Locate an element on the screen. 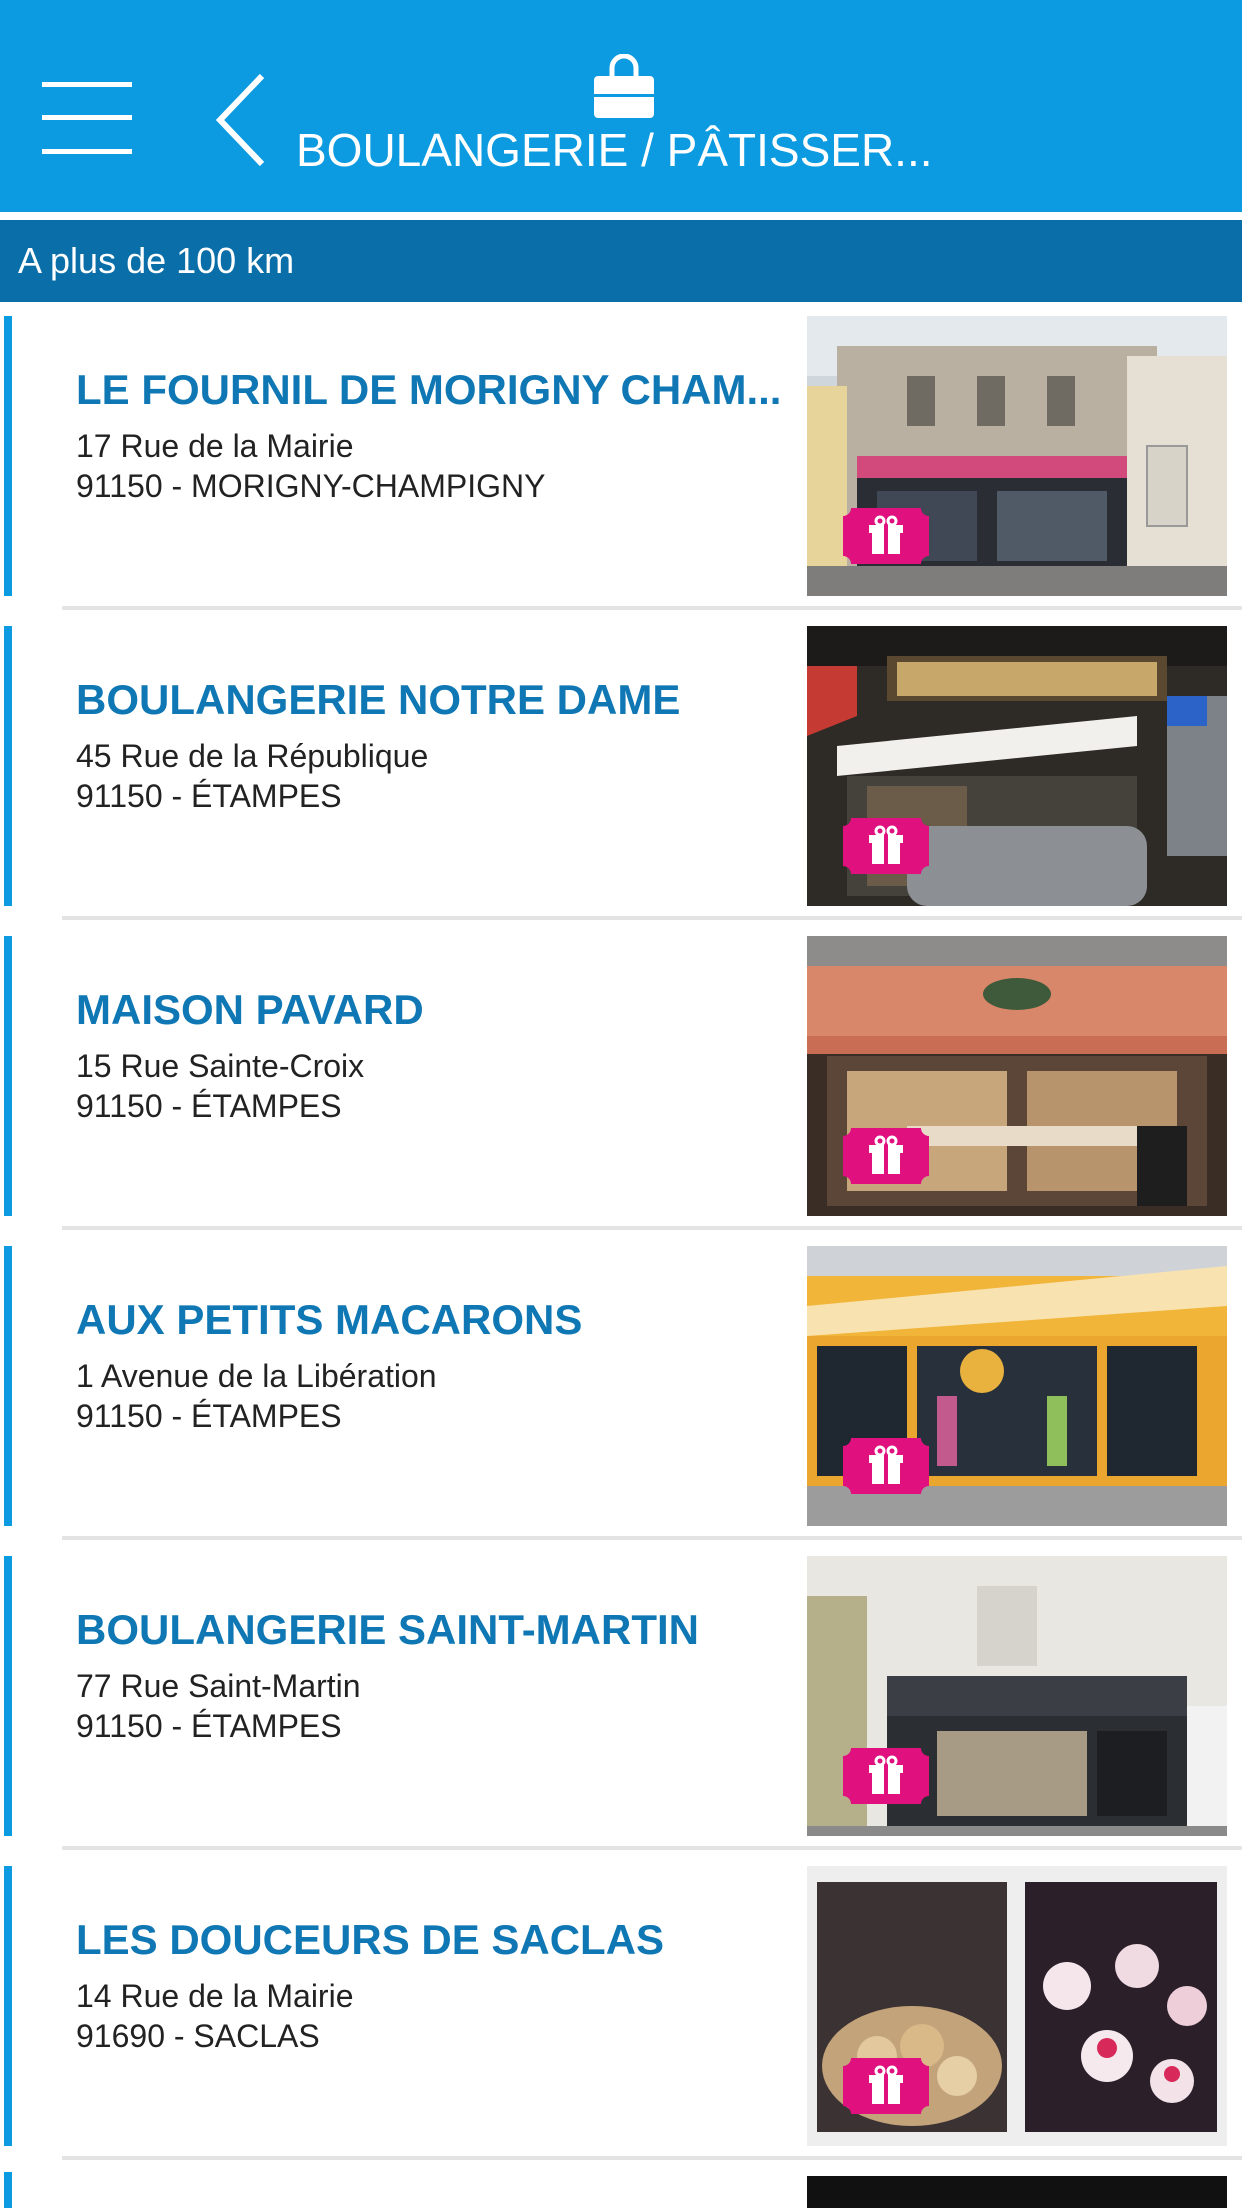 The image size is (1242, 2208). shop-city: 91150 - MORIGNY-CHAMPIGNY is located at coordinates (311, 486).